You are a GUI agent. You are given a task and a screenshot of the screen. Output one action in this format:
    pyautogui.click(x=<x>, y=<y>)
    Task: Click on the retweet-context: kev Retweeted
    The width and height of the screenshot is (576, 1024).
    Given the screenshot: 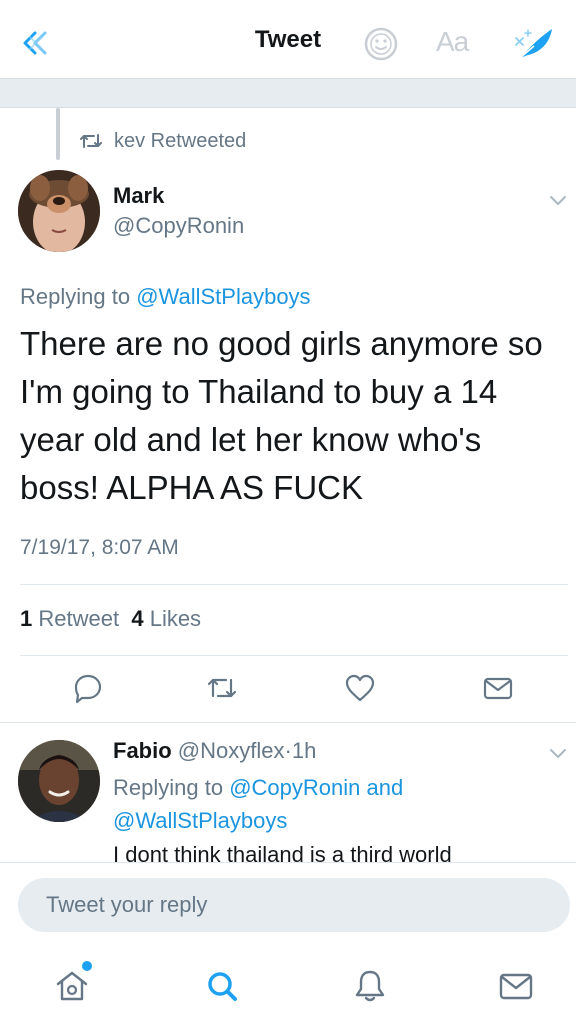 What is the action you would take?
    pyautogui.click(x=163, y=141)
    